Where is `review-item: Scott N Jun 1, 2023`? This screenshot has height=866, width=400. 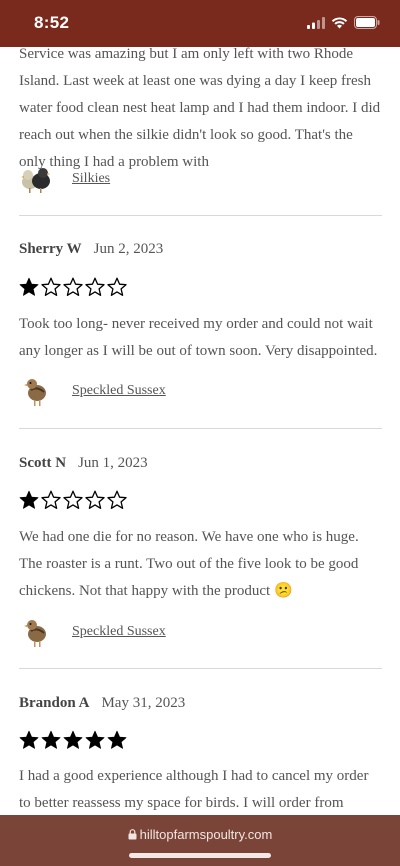
review-item: Scott N Jun 1, 2023 is located at coordinates (200, 463).